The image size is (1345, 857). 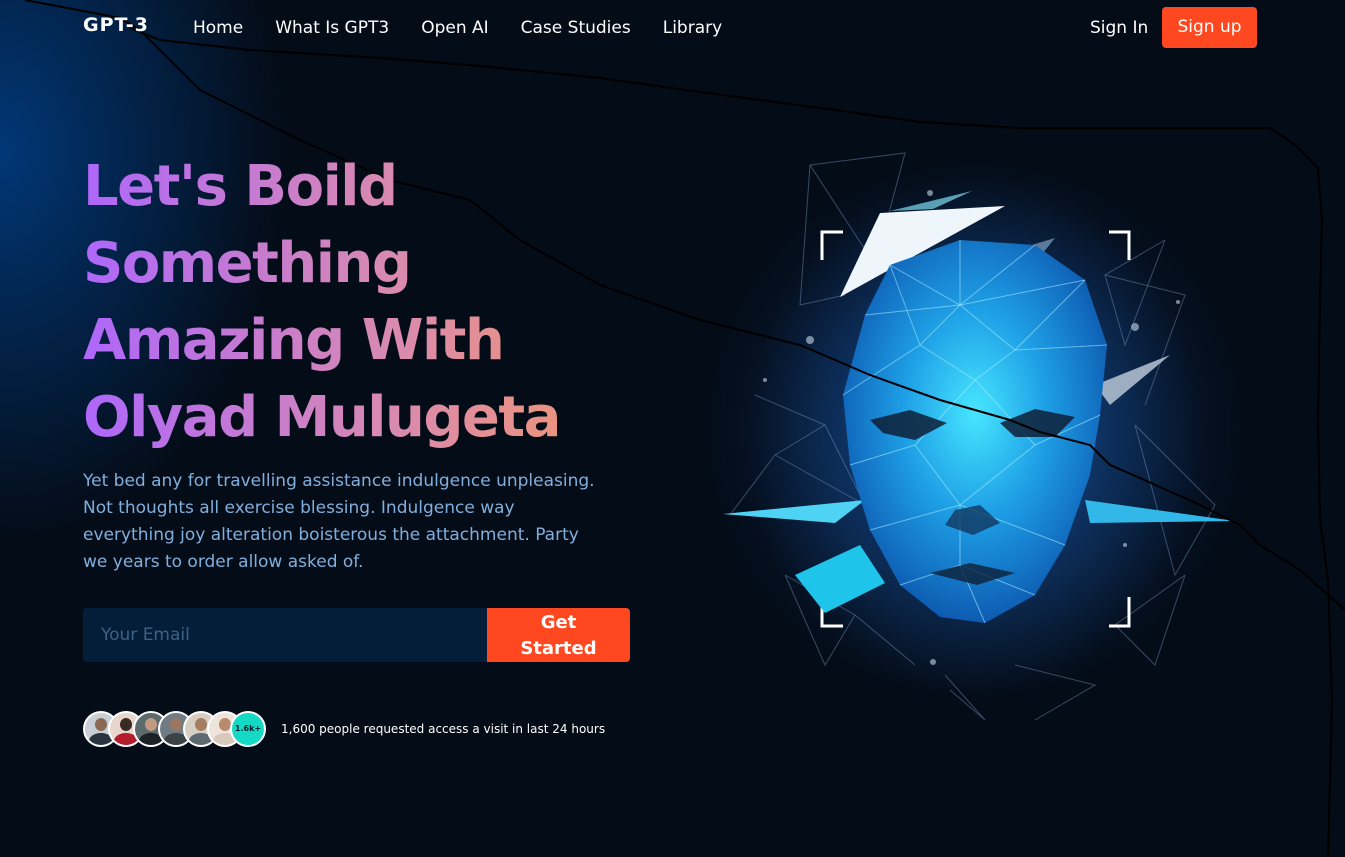 I want to click on headline-line: Olyad Mulugeta, so click(x=321, y=417).